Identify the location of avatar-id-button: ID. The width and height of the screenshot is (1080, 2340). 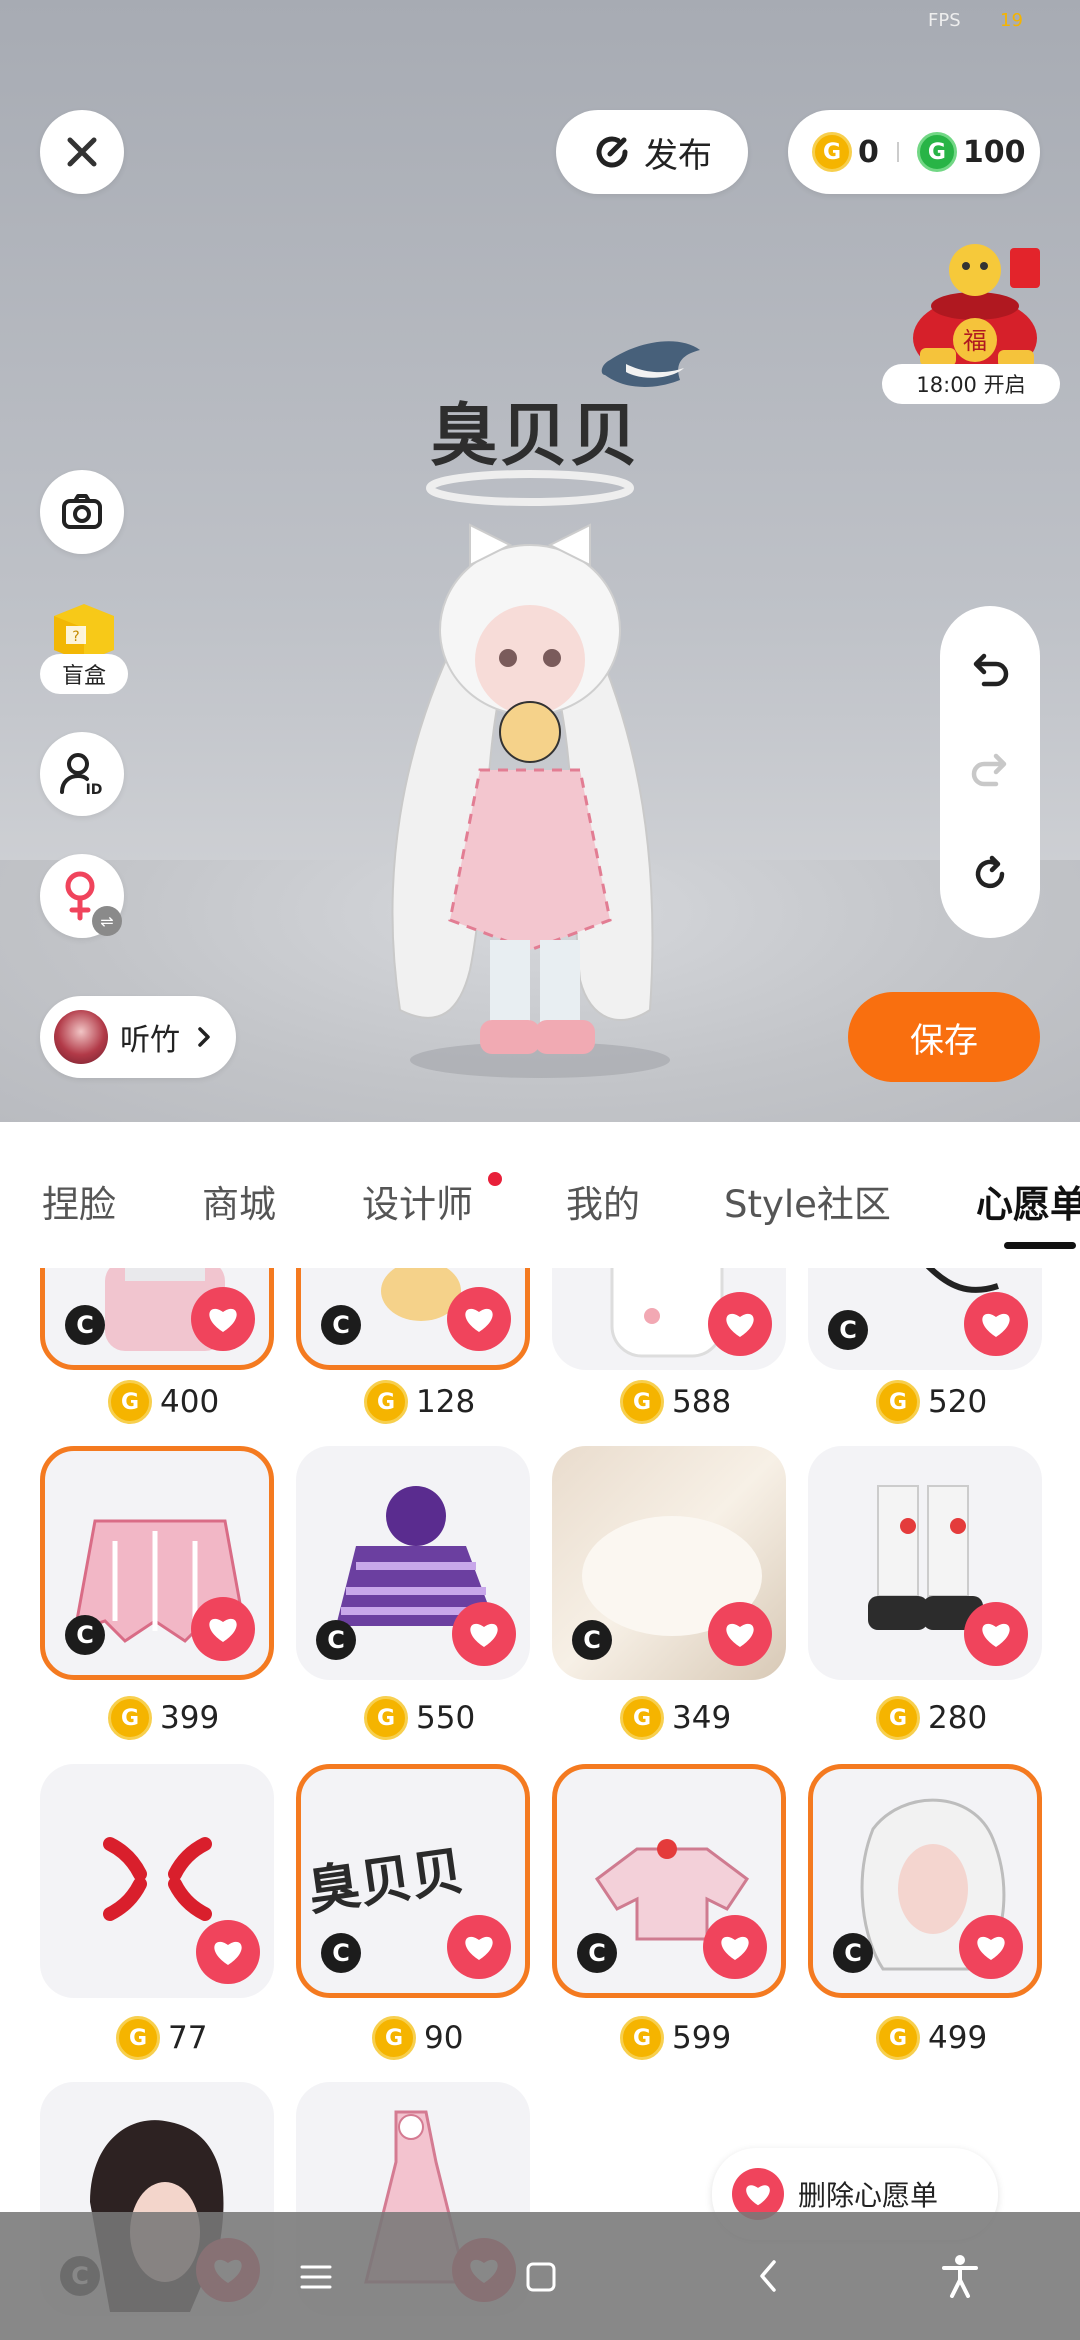
(82, 774).